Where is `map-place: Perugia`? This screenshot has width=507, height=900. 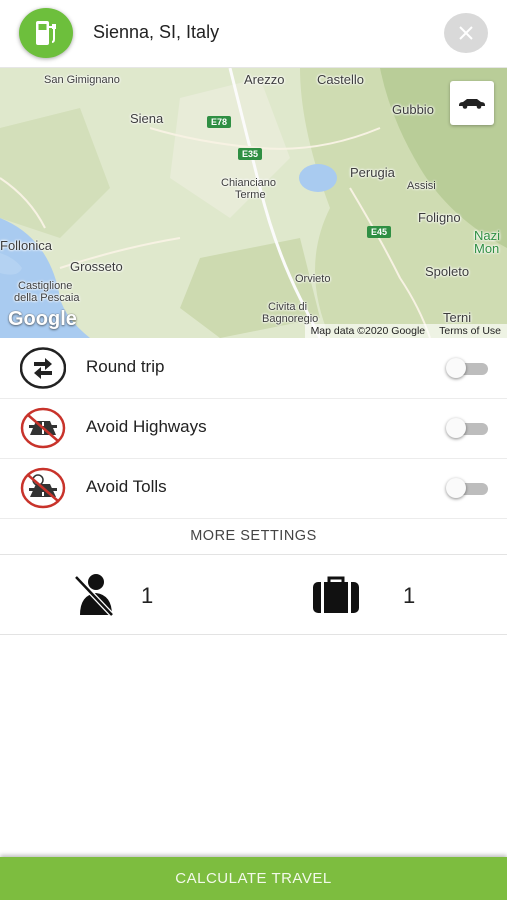 map-place: Perugia is located at coordinates (372, 172).